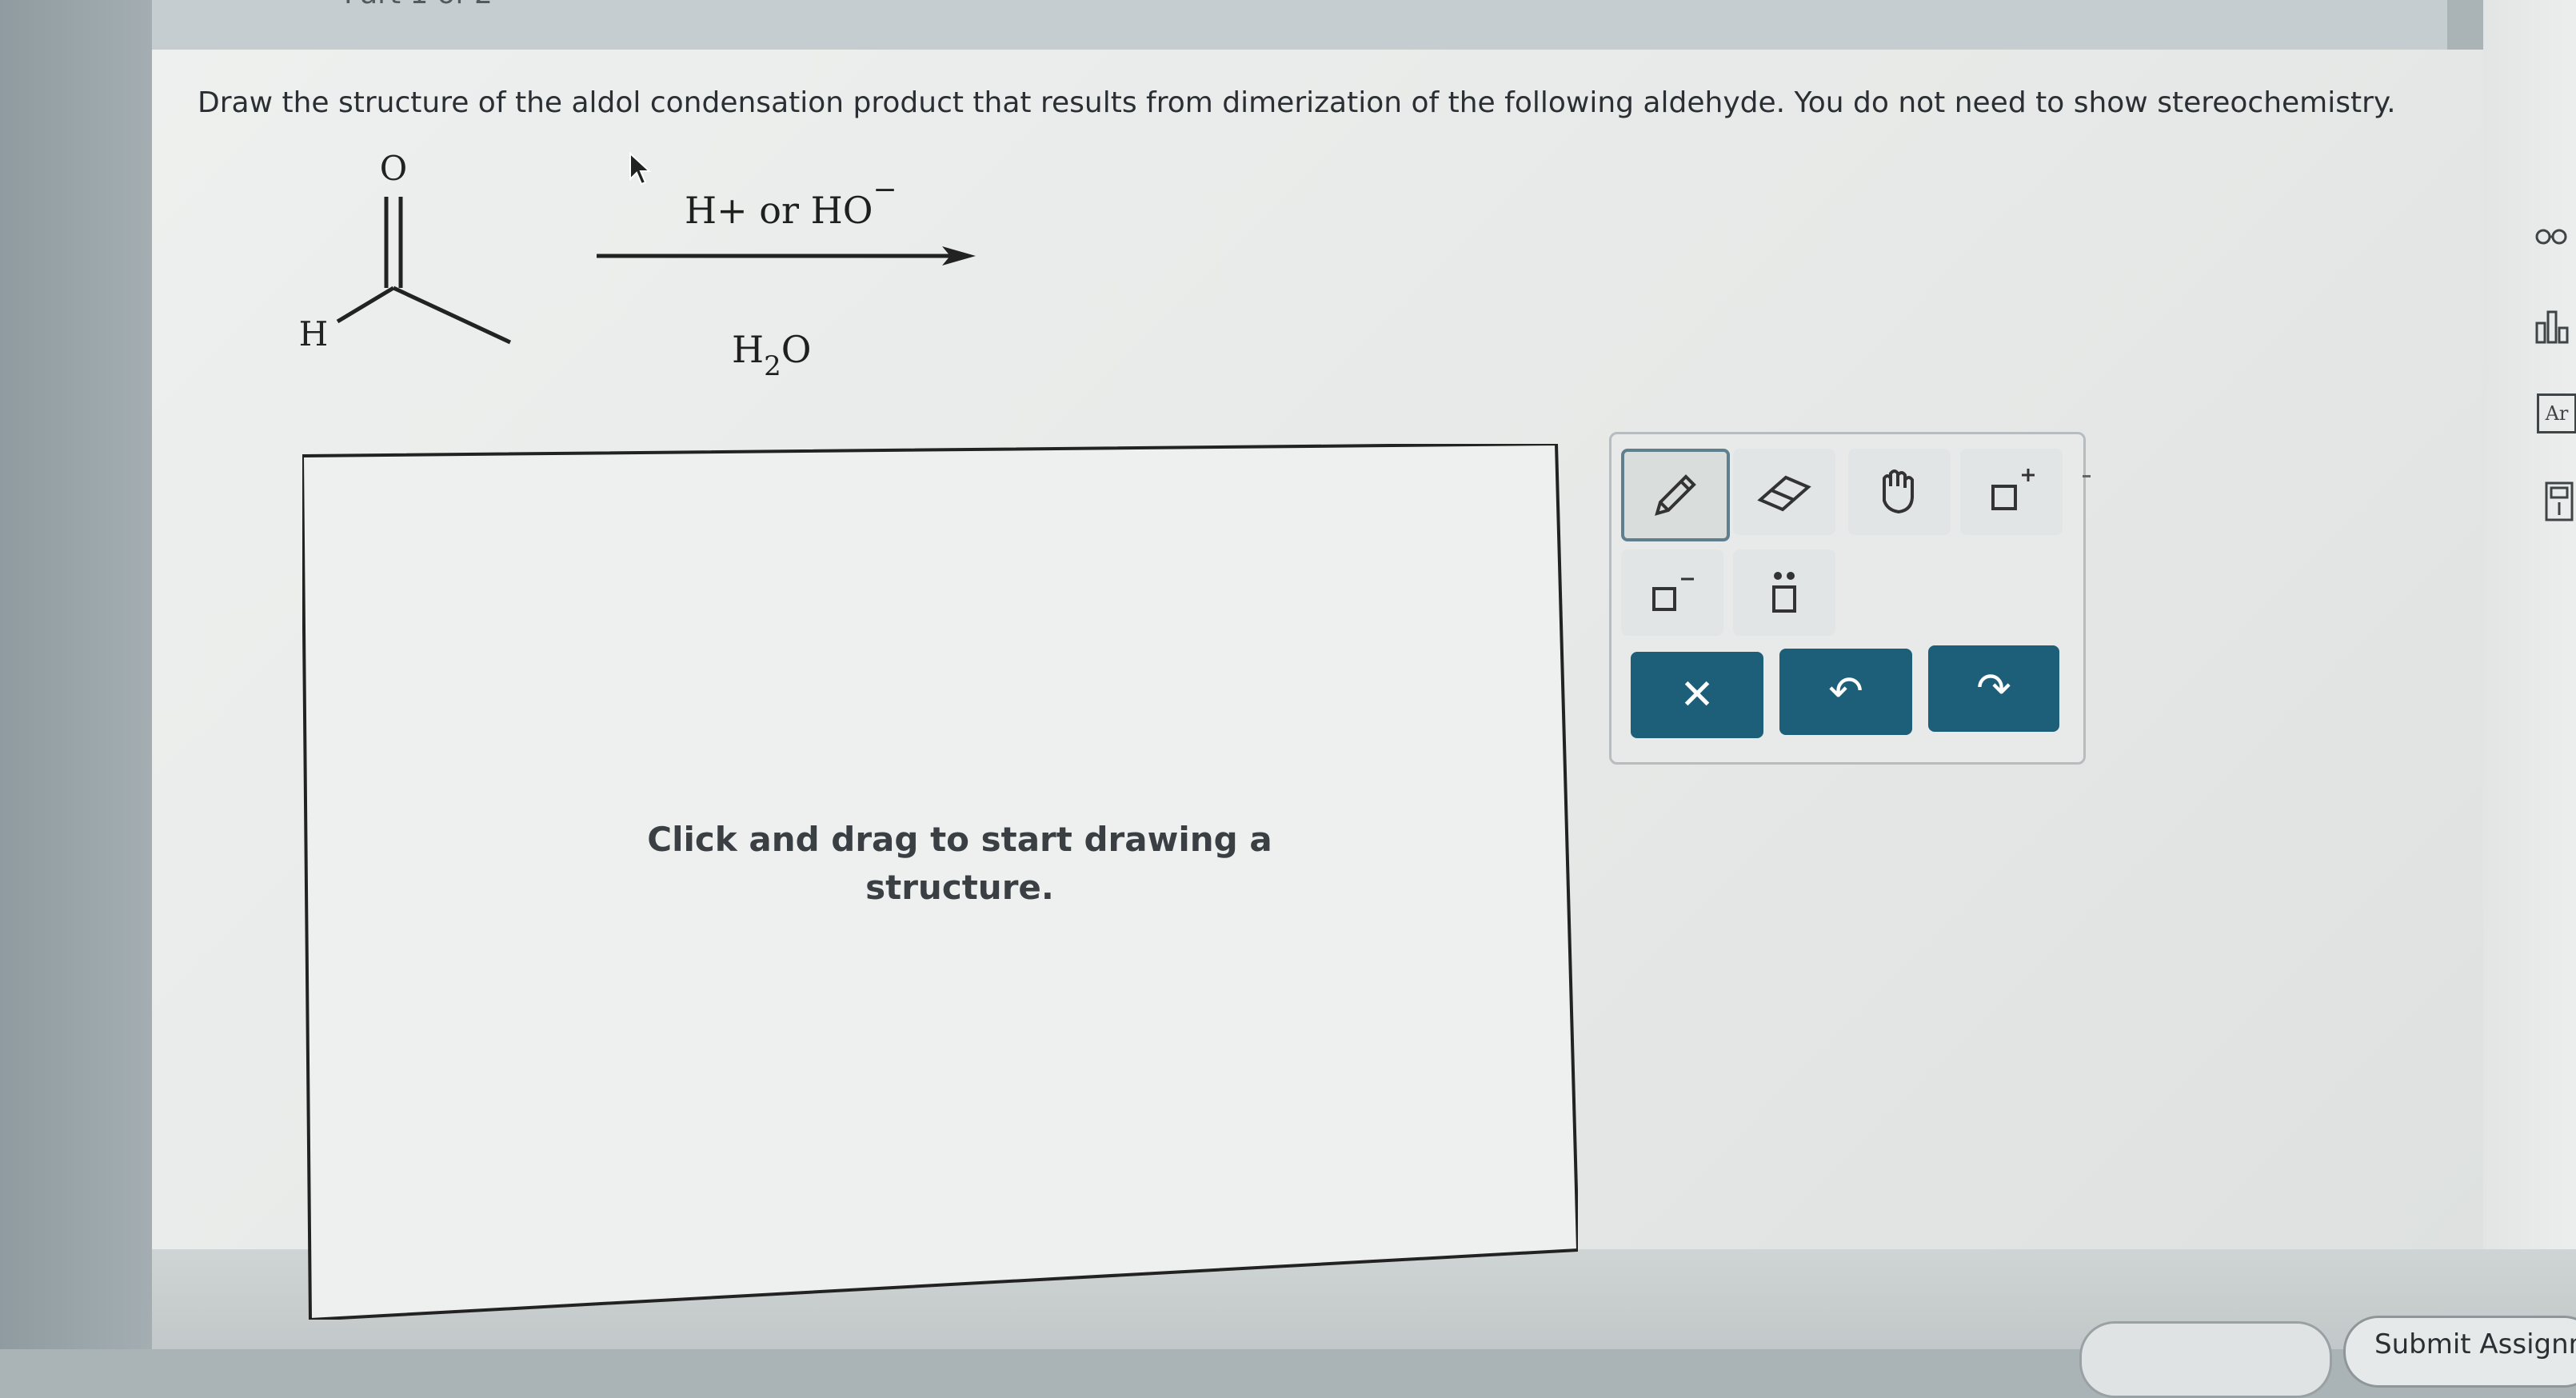  I want to click on glasses-icon, so click(2551, 236).